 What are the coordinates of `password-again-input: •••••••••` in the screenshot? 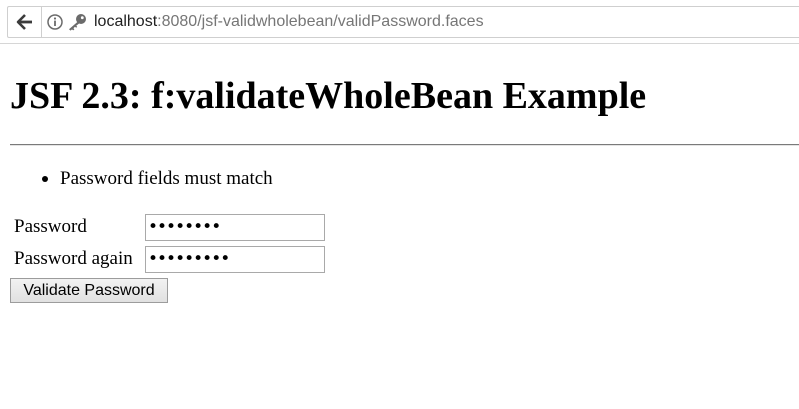 It's located at (235, 259).